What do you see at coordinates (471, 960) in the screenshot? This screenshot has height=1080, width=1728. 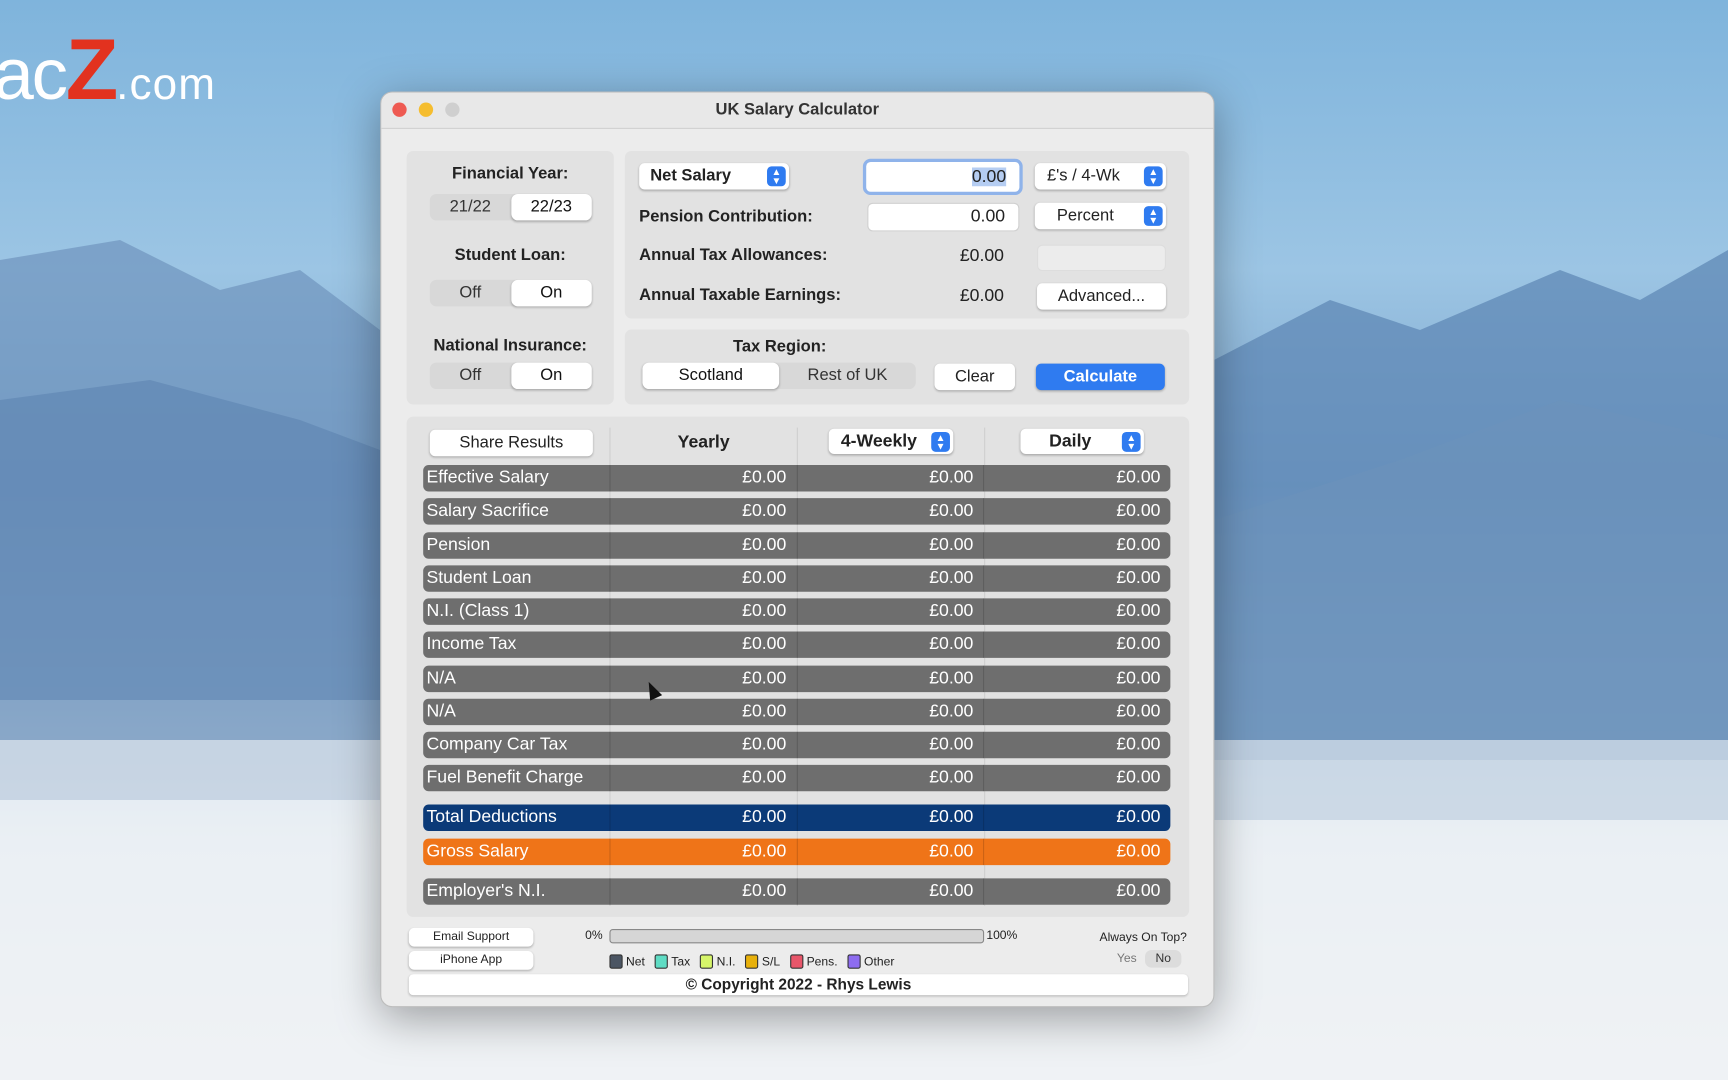 I see `iphone-app-button: iPhone App` at bounding box center [471, 960].